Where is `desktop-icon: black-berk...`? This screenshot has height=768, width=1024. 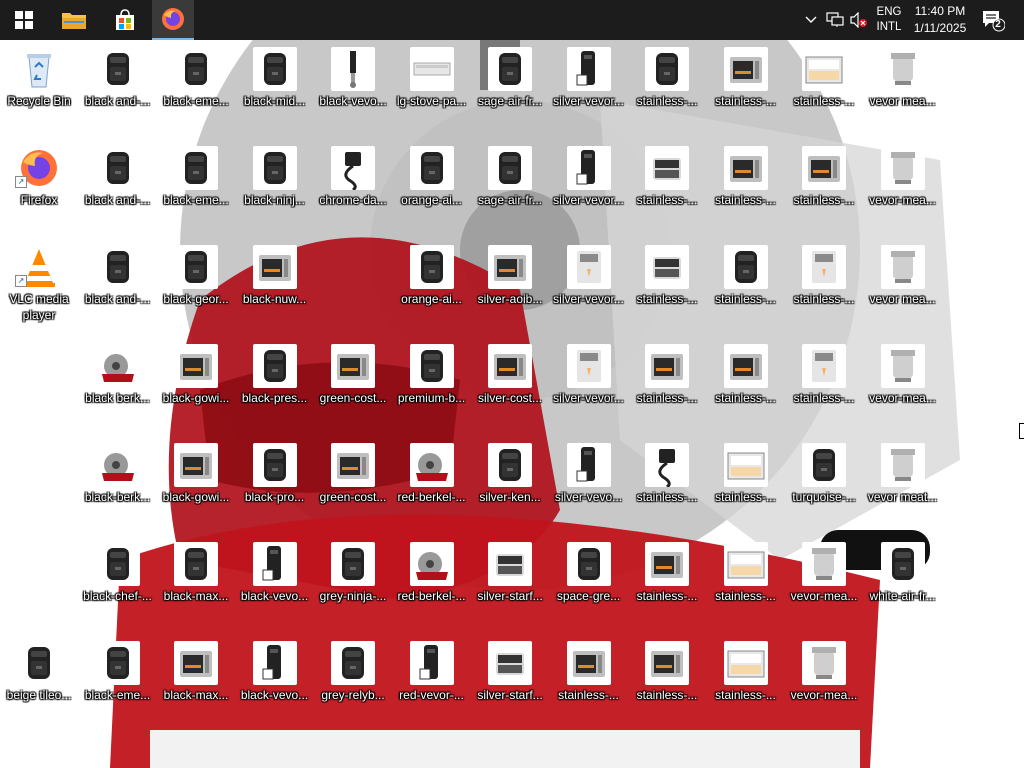
desktop-icon: black-berk... is located at coordinates (118, 481).